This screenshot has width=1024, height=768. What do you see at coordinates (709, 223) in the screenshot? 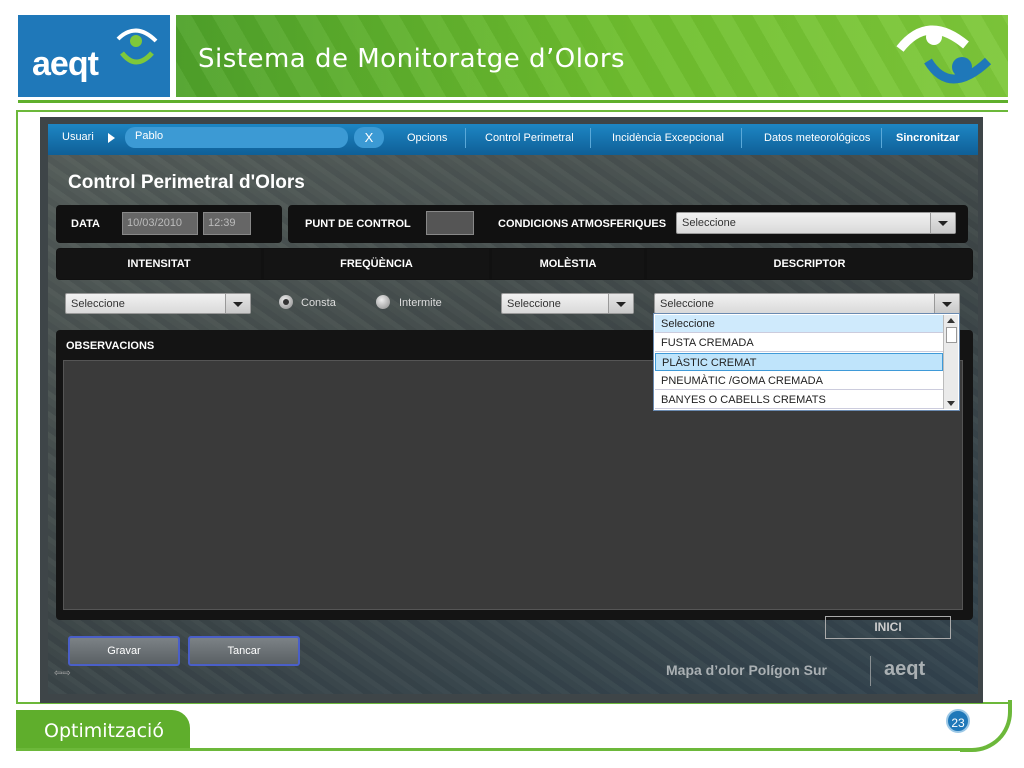
I see `condicions-select-value: Seleccione` at bounding box center [709, 223].